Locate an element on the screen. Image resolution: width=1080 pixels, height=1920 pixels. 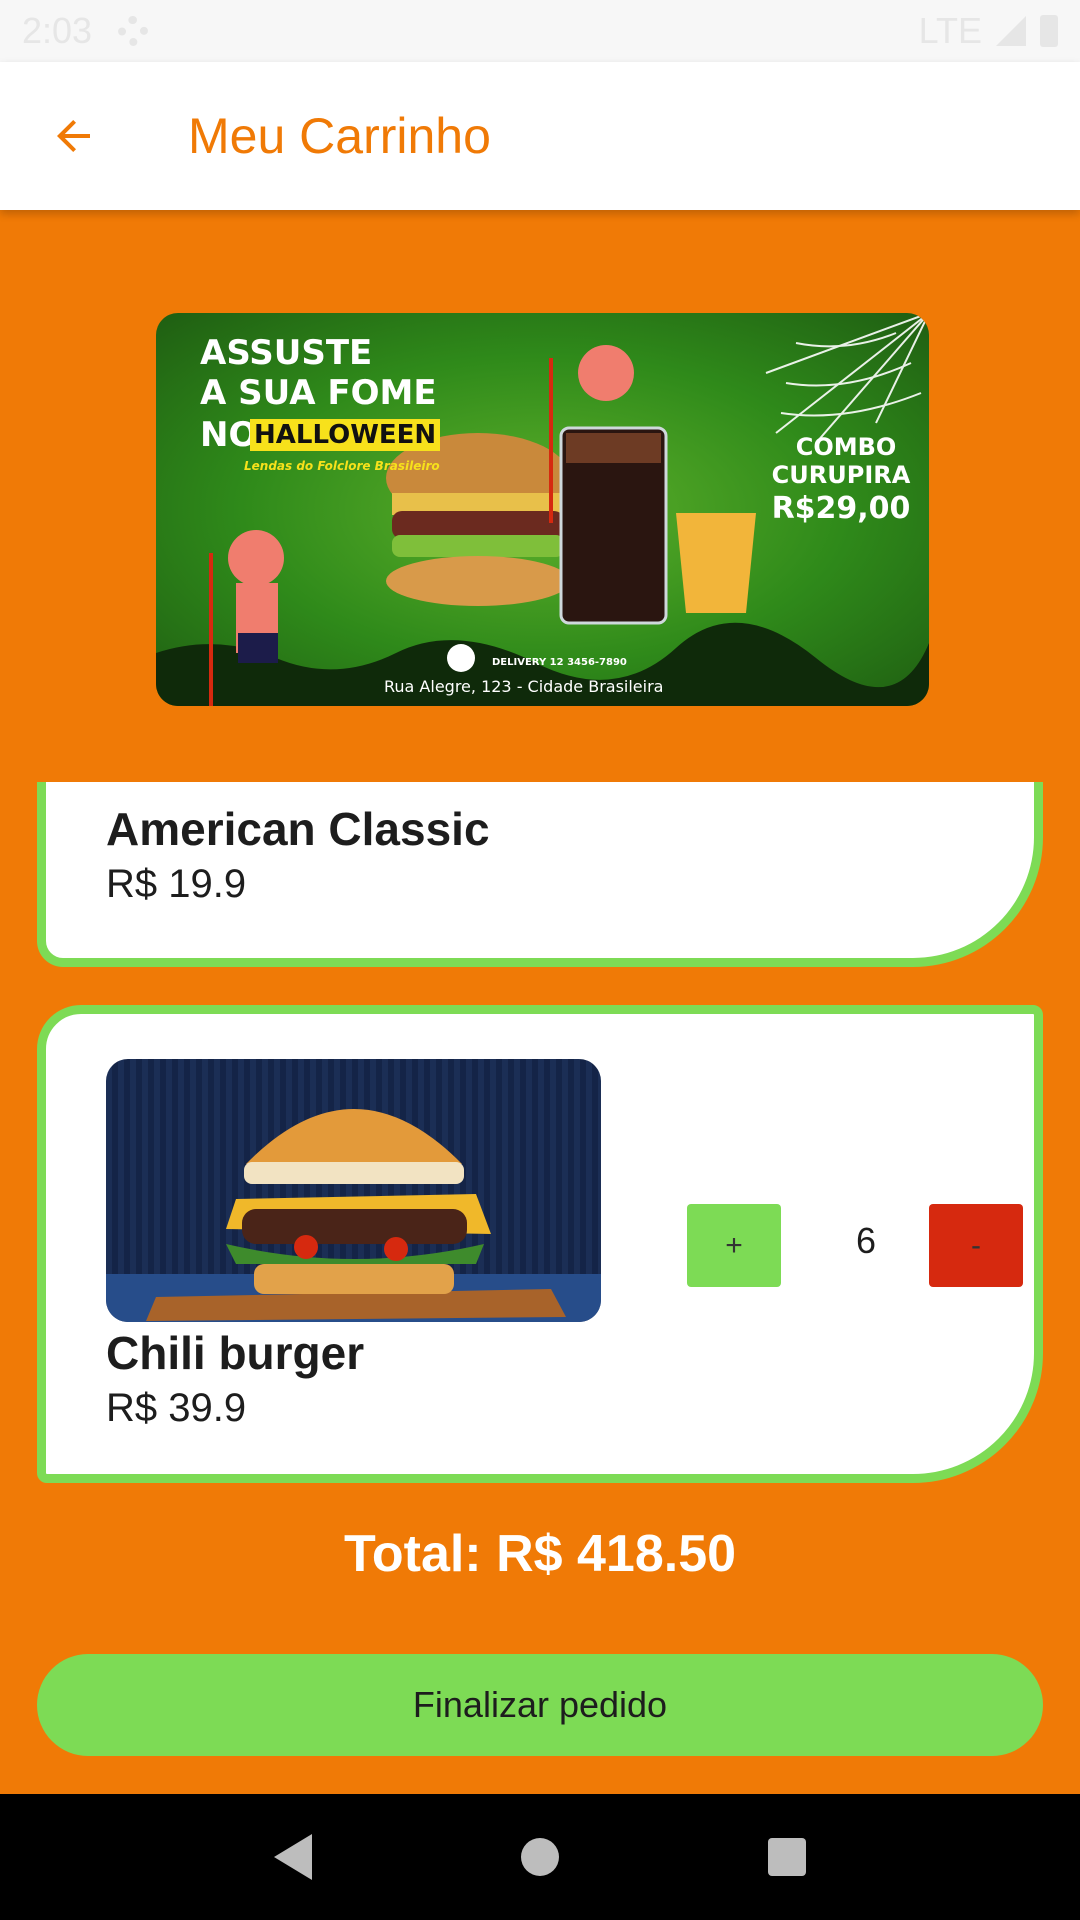
banner-headline-1: ASSUSTE is located at coordinates (286, 353).